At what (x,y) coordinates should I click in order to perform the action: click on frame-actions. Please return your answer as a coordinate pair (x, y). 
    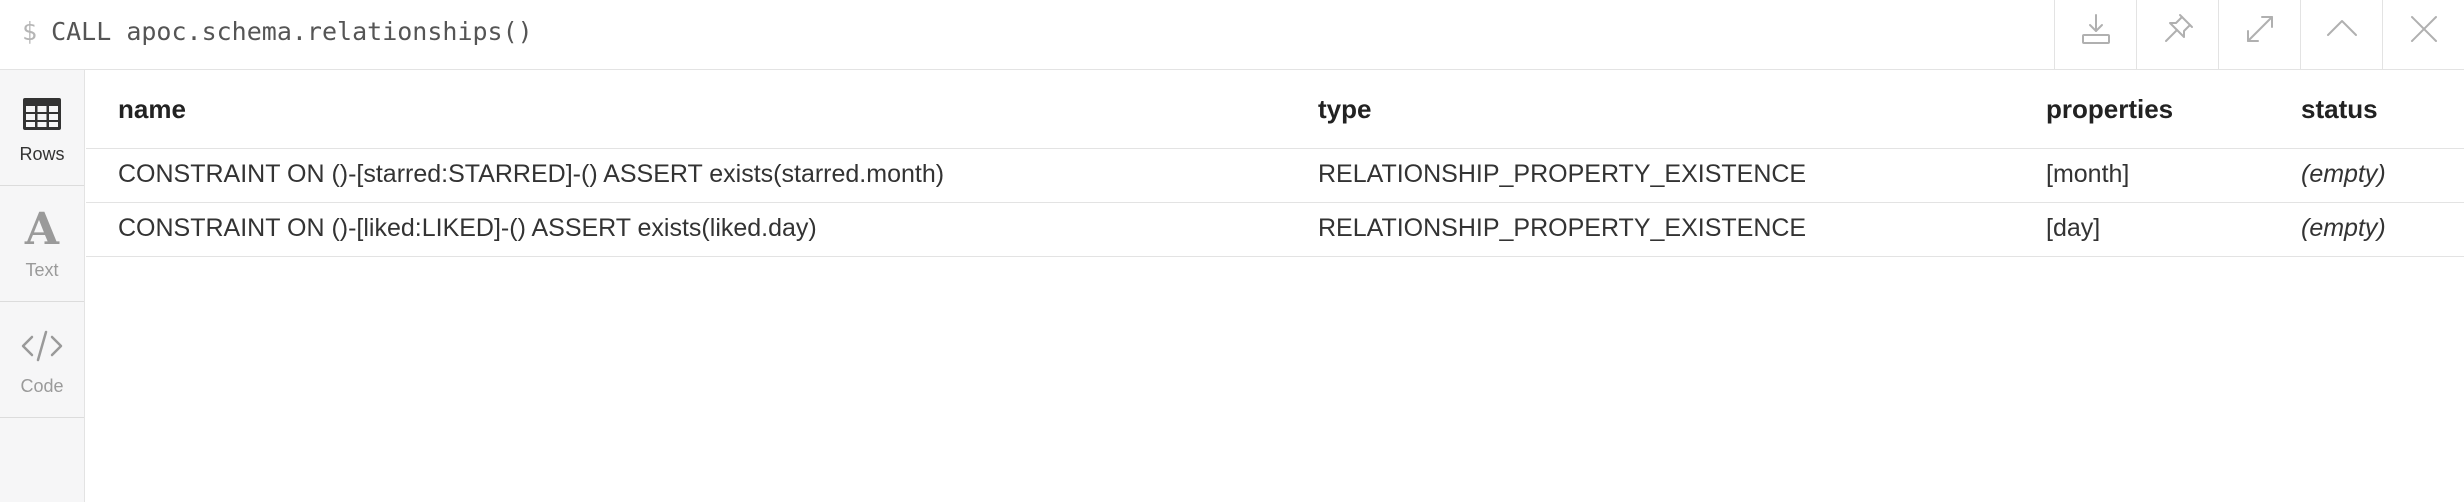
    Looking at the image, I should click on (2259, 34).